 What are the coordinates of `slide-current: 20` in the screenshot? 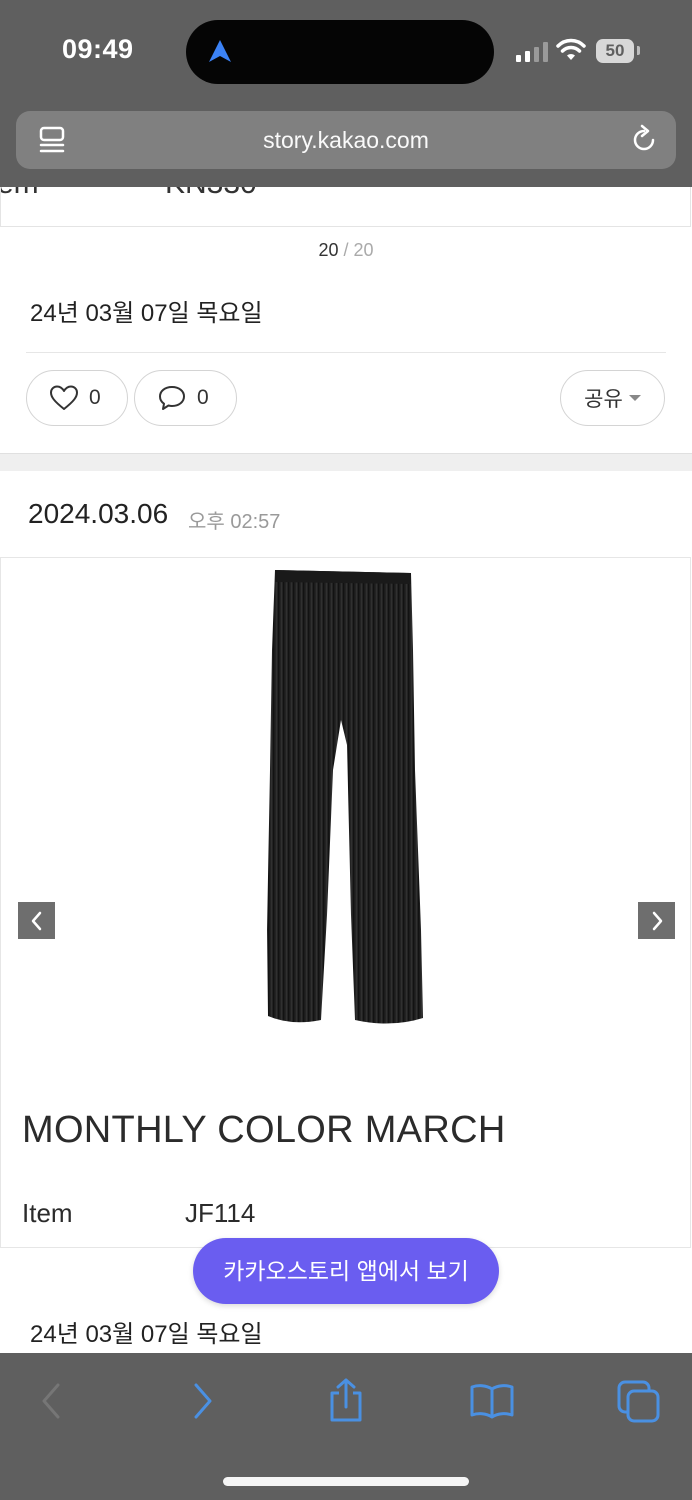 It's located at (328, 250).